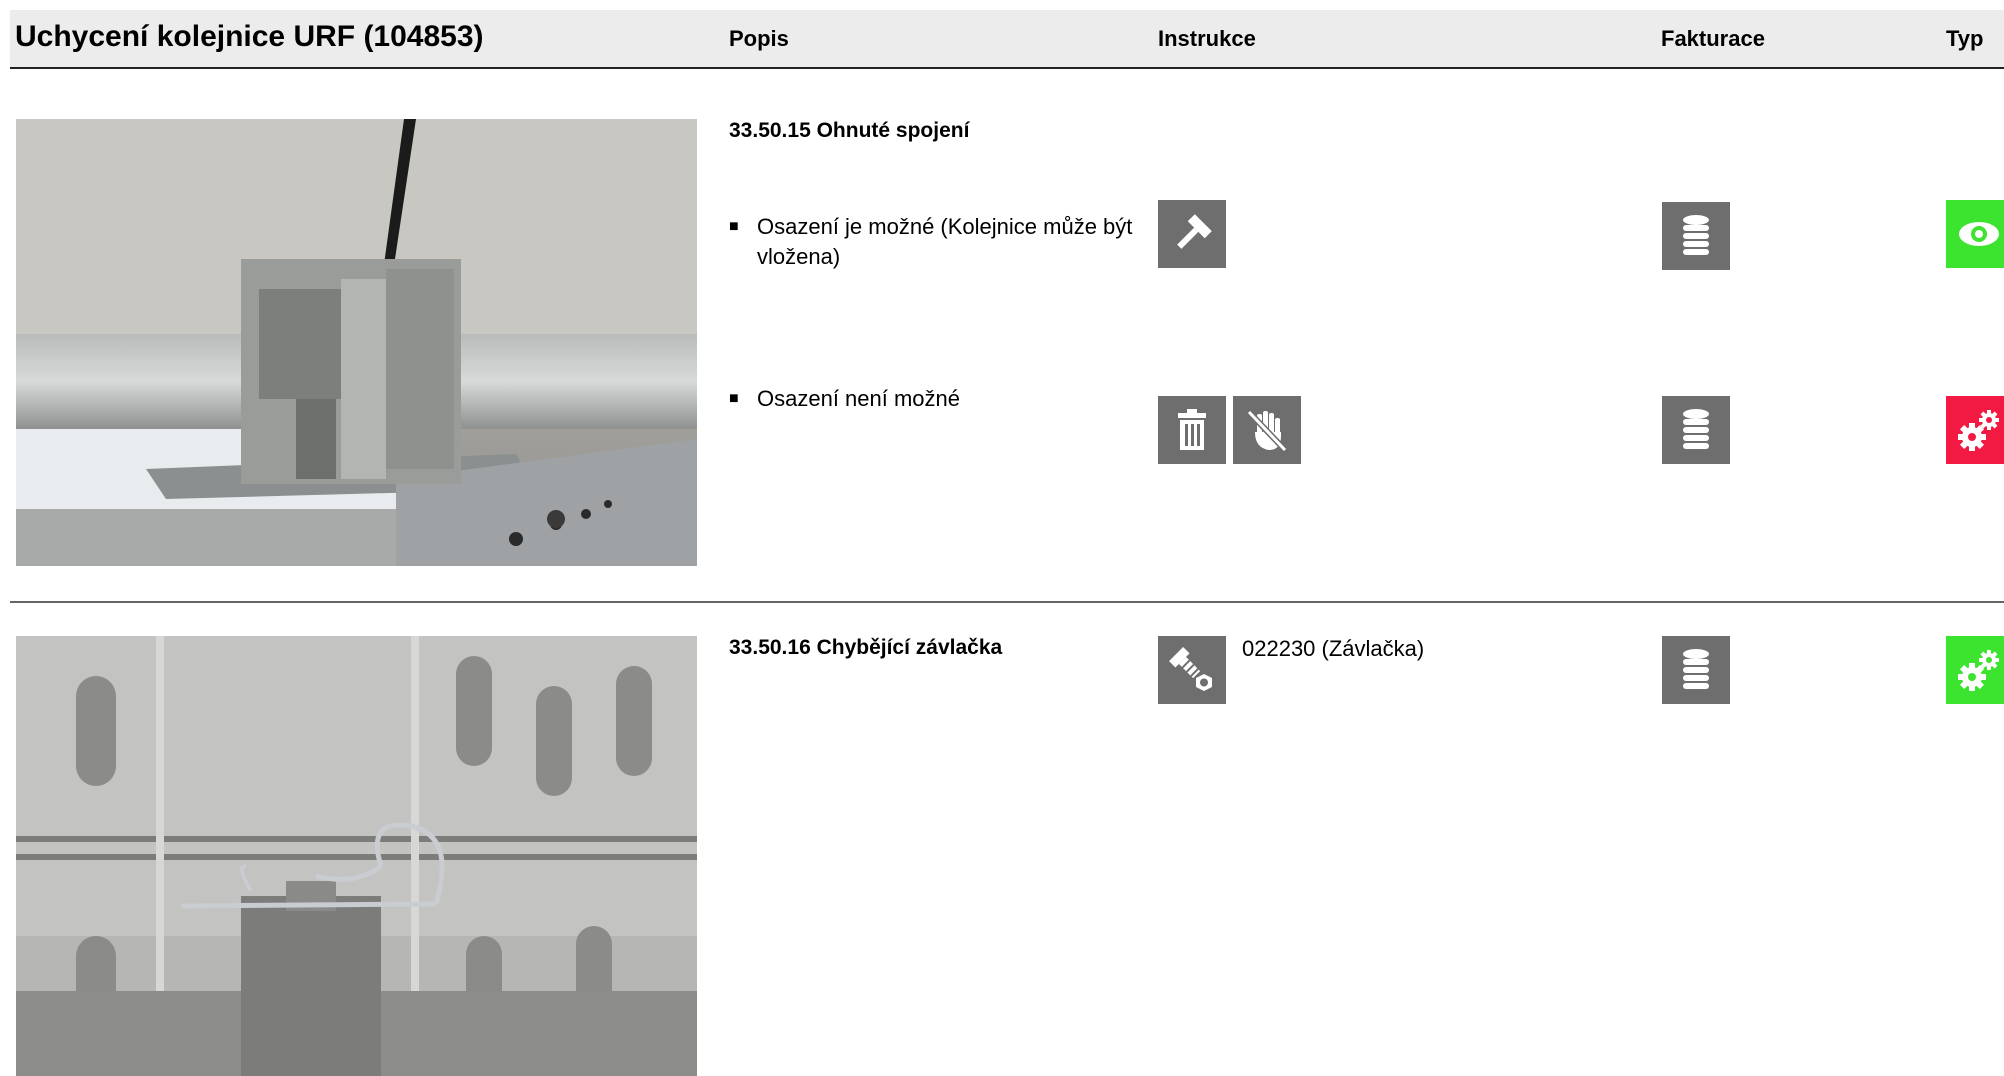 This screenshot has width=2004, height=1076. What do you see at coordinates (1975, 234) in the screenshot?
I see `eye-icon` at bounding box center [1975, 234].